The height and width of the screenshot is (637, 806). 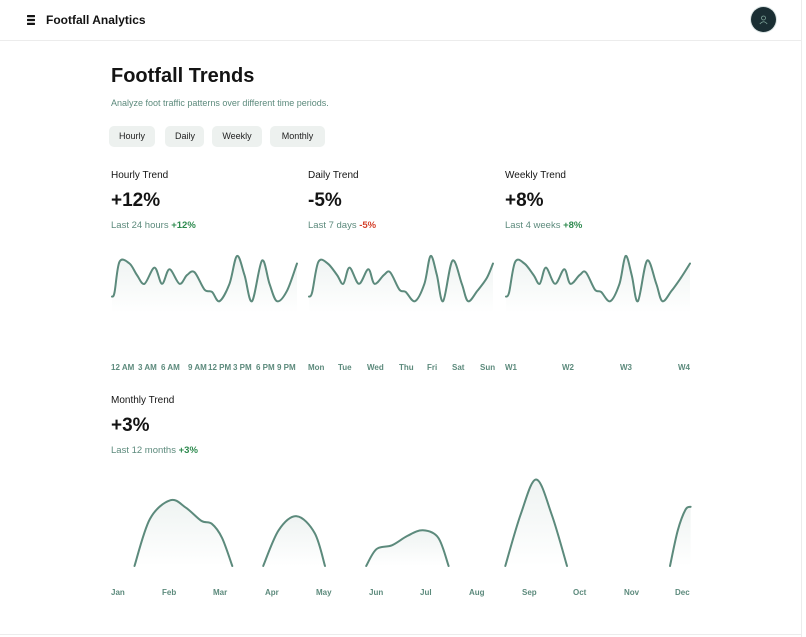 I want to click on daily-x-label: Tue, so click(x=345, y=367).